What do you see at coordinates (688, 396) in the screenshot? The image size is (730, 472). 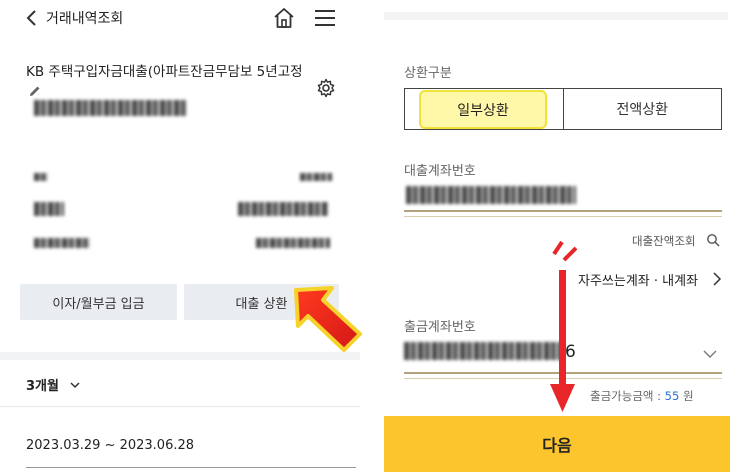 I see `available-amount-unit: 원` at bounding box center [688, 396].